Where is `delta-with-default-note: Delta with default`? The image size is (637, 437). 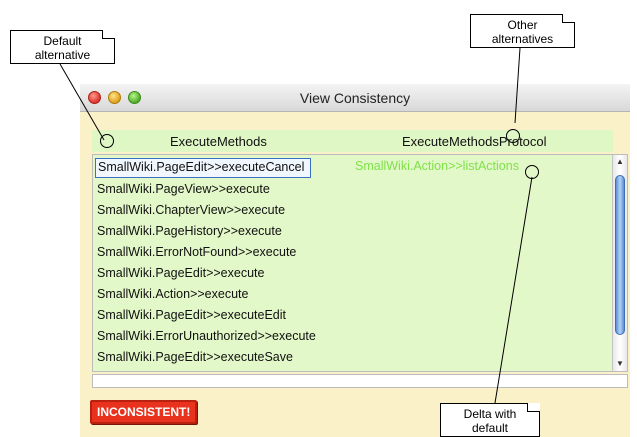
delta-with-default-note: Delta with default is located at coordinates (490, 420).